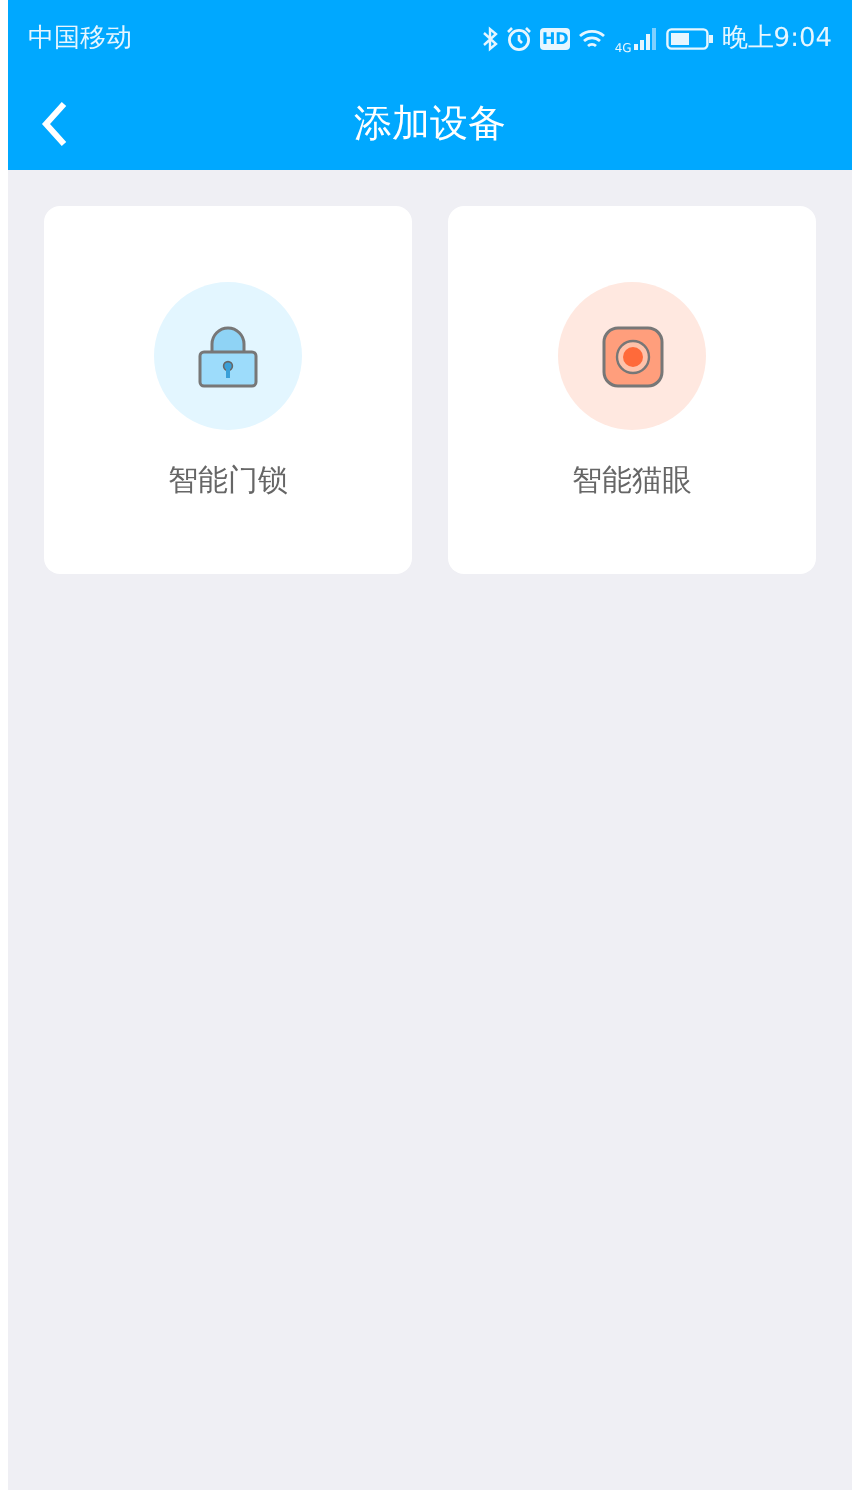 This screenshot has height=1498, width=860. Describe the element at coordinates (489, 38) in the screenshot. I see `bluetooth-icon` at that location.